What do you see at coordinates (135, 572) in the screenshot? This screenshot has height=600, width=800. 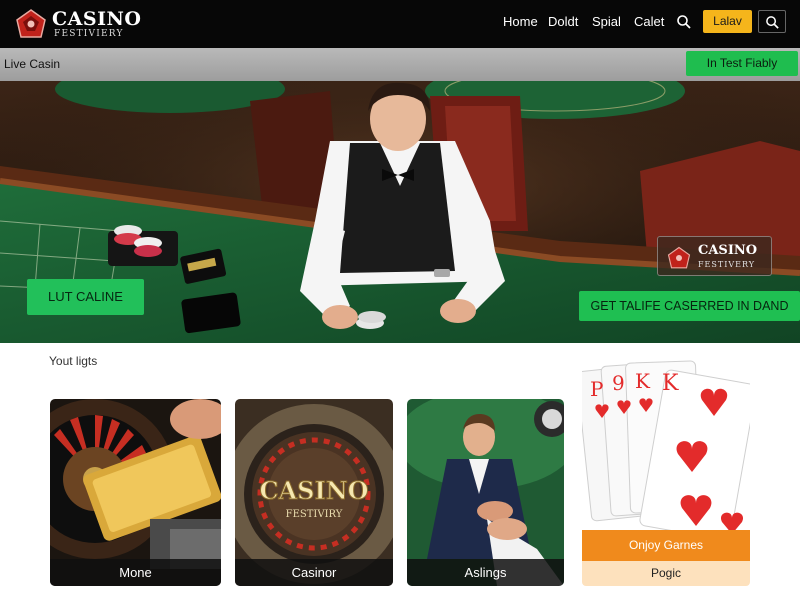 I see `card-label: Mone` at bounding box center [135, 572].